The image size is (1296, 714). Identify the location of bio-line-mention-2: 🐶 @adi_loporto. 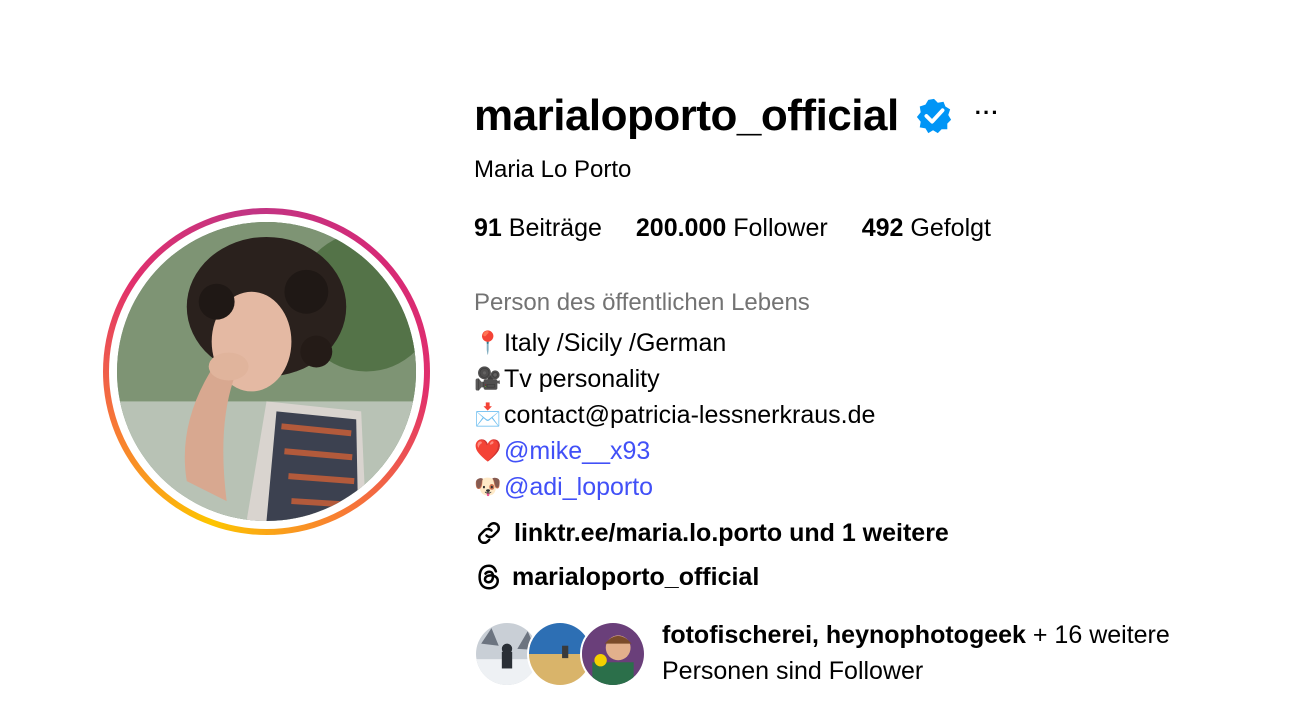
(874, 487).